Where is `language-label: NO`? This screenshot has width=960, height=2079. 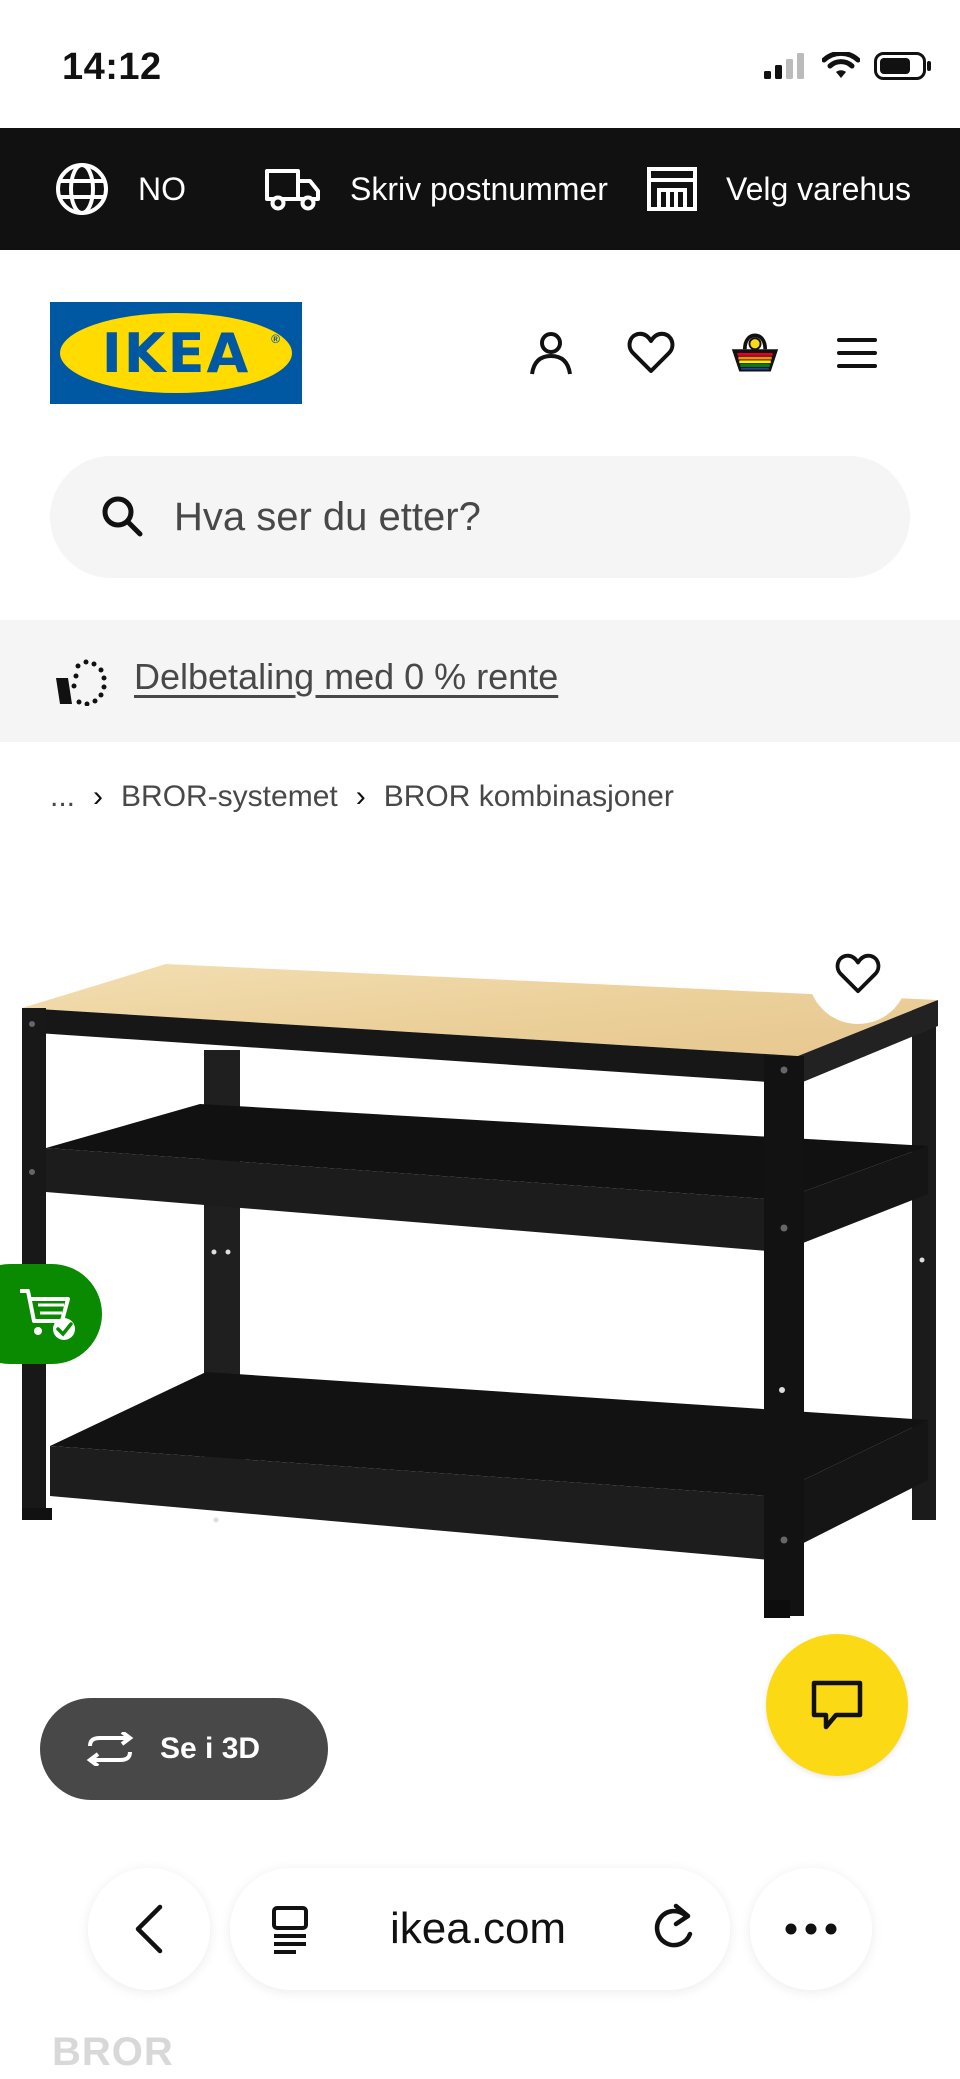
language-label: NO is located at coordinates (162, 188).